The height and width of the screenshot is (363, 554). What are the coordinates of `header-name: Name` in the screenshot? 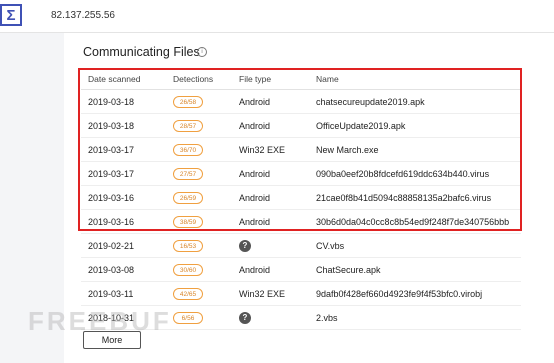 It's located at (327, 78).